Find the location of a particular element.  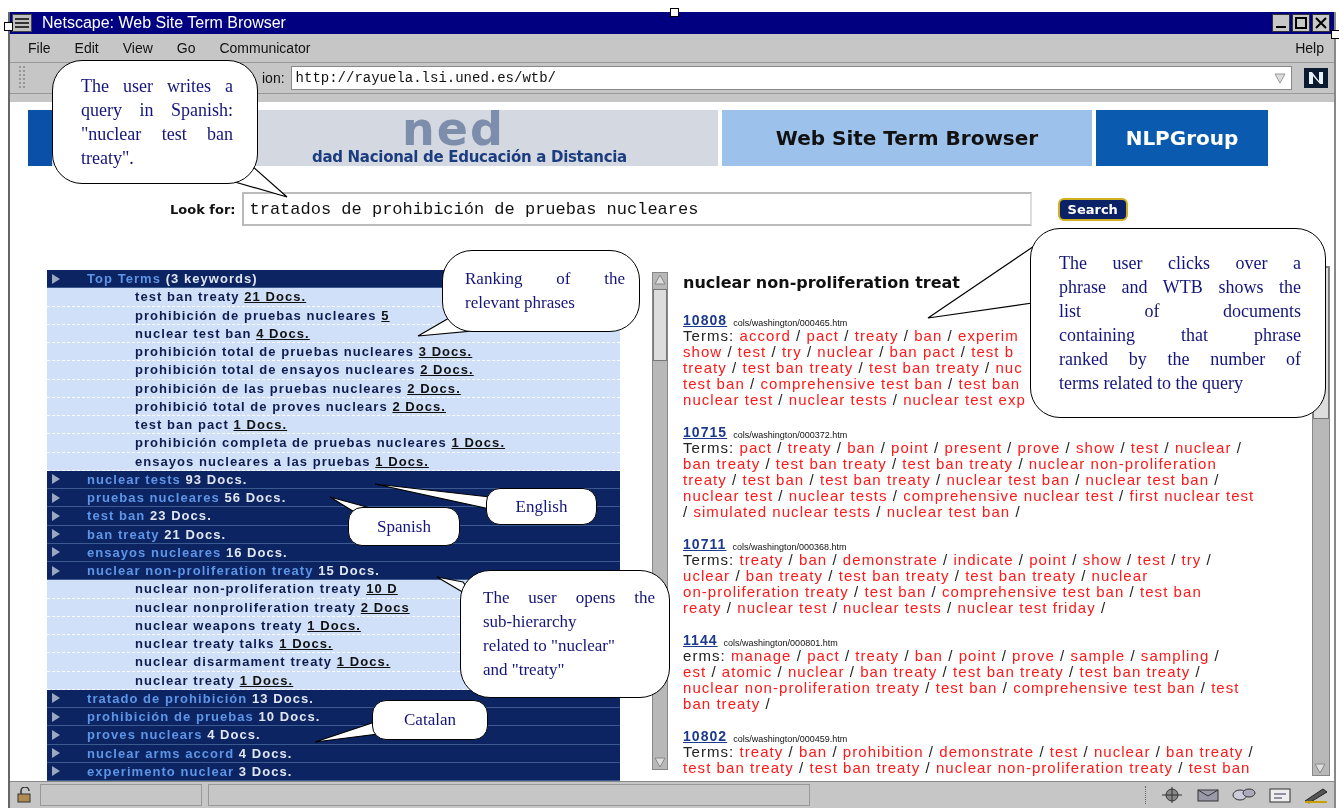

menu-item: Edit is located at coordinates (86, 48).